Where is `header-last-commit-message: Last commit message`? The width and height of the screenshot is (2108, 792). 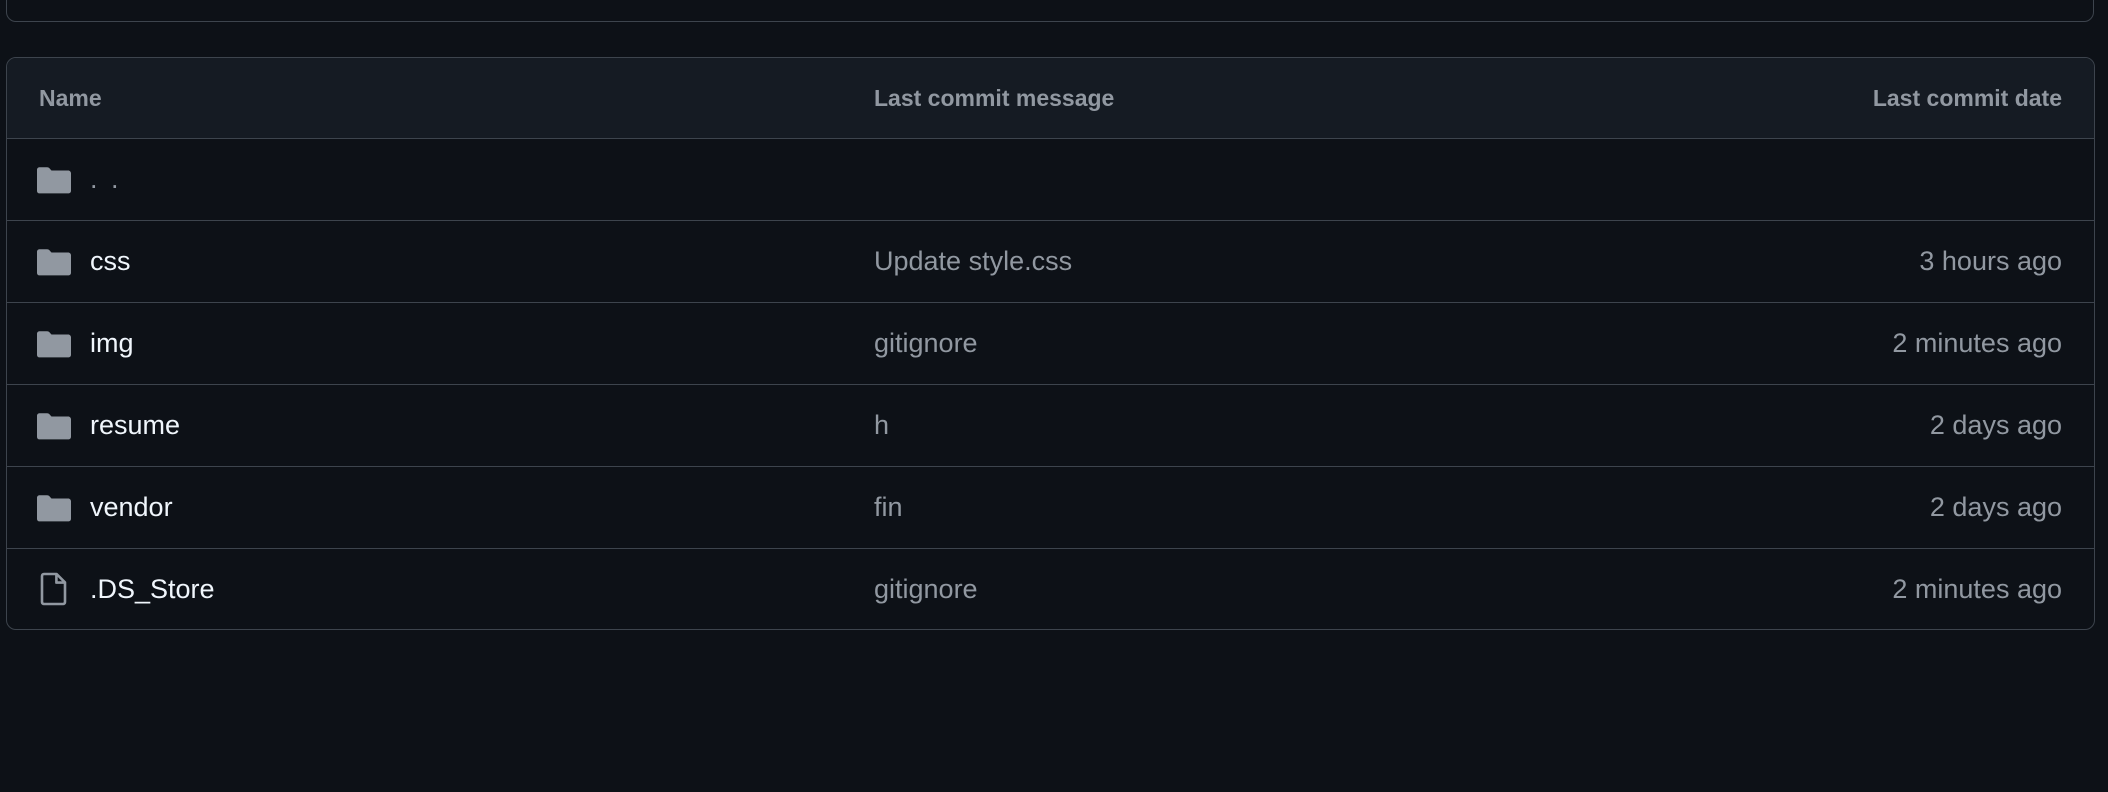 header-last-commit-message: Last commit message is located at coordinates (994, 98).